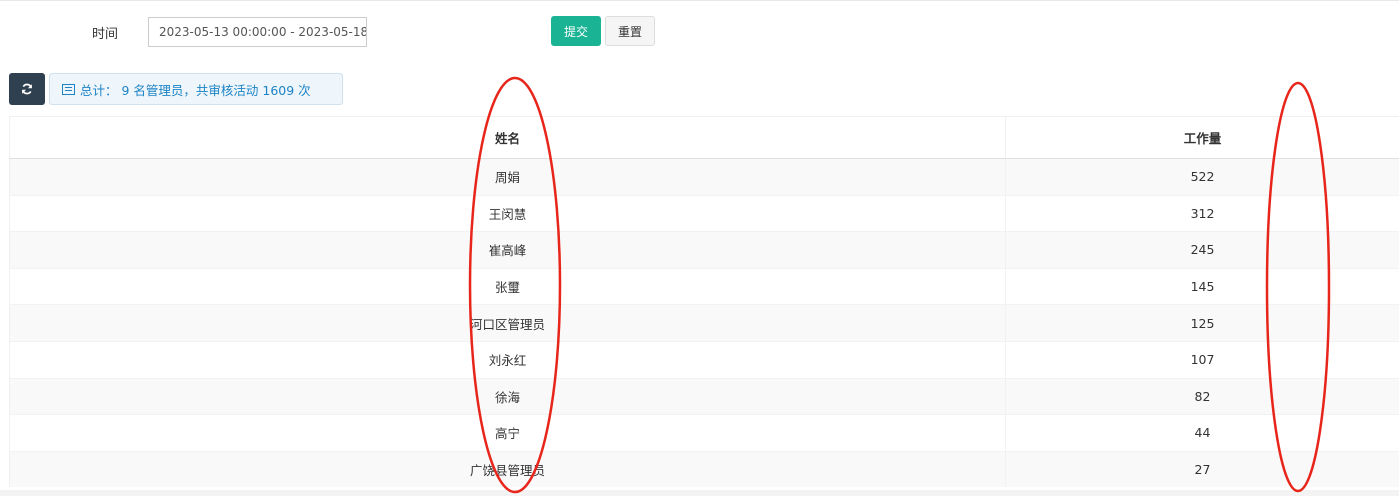  Describe the element at coordinates (1202, 469) in the screenshot. I see `cell-workload: 27` at that location.